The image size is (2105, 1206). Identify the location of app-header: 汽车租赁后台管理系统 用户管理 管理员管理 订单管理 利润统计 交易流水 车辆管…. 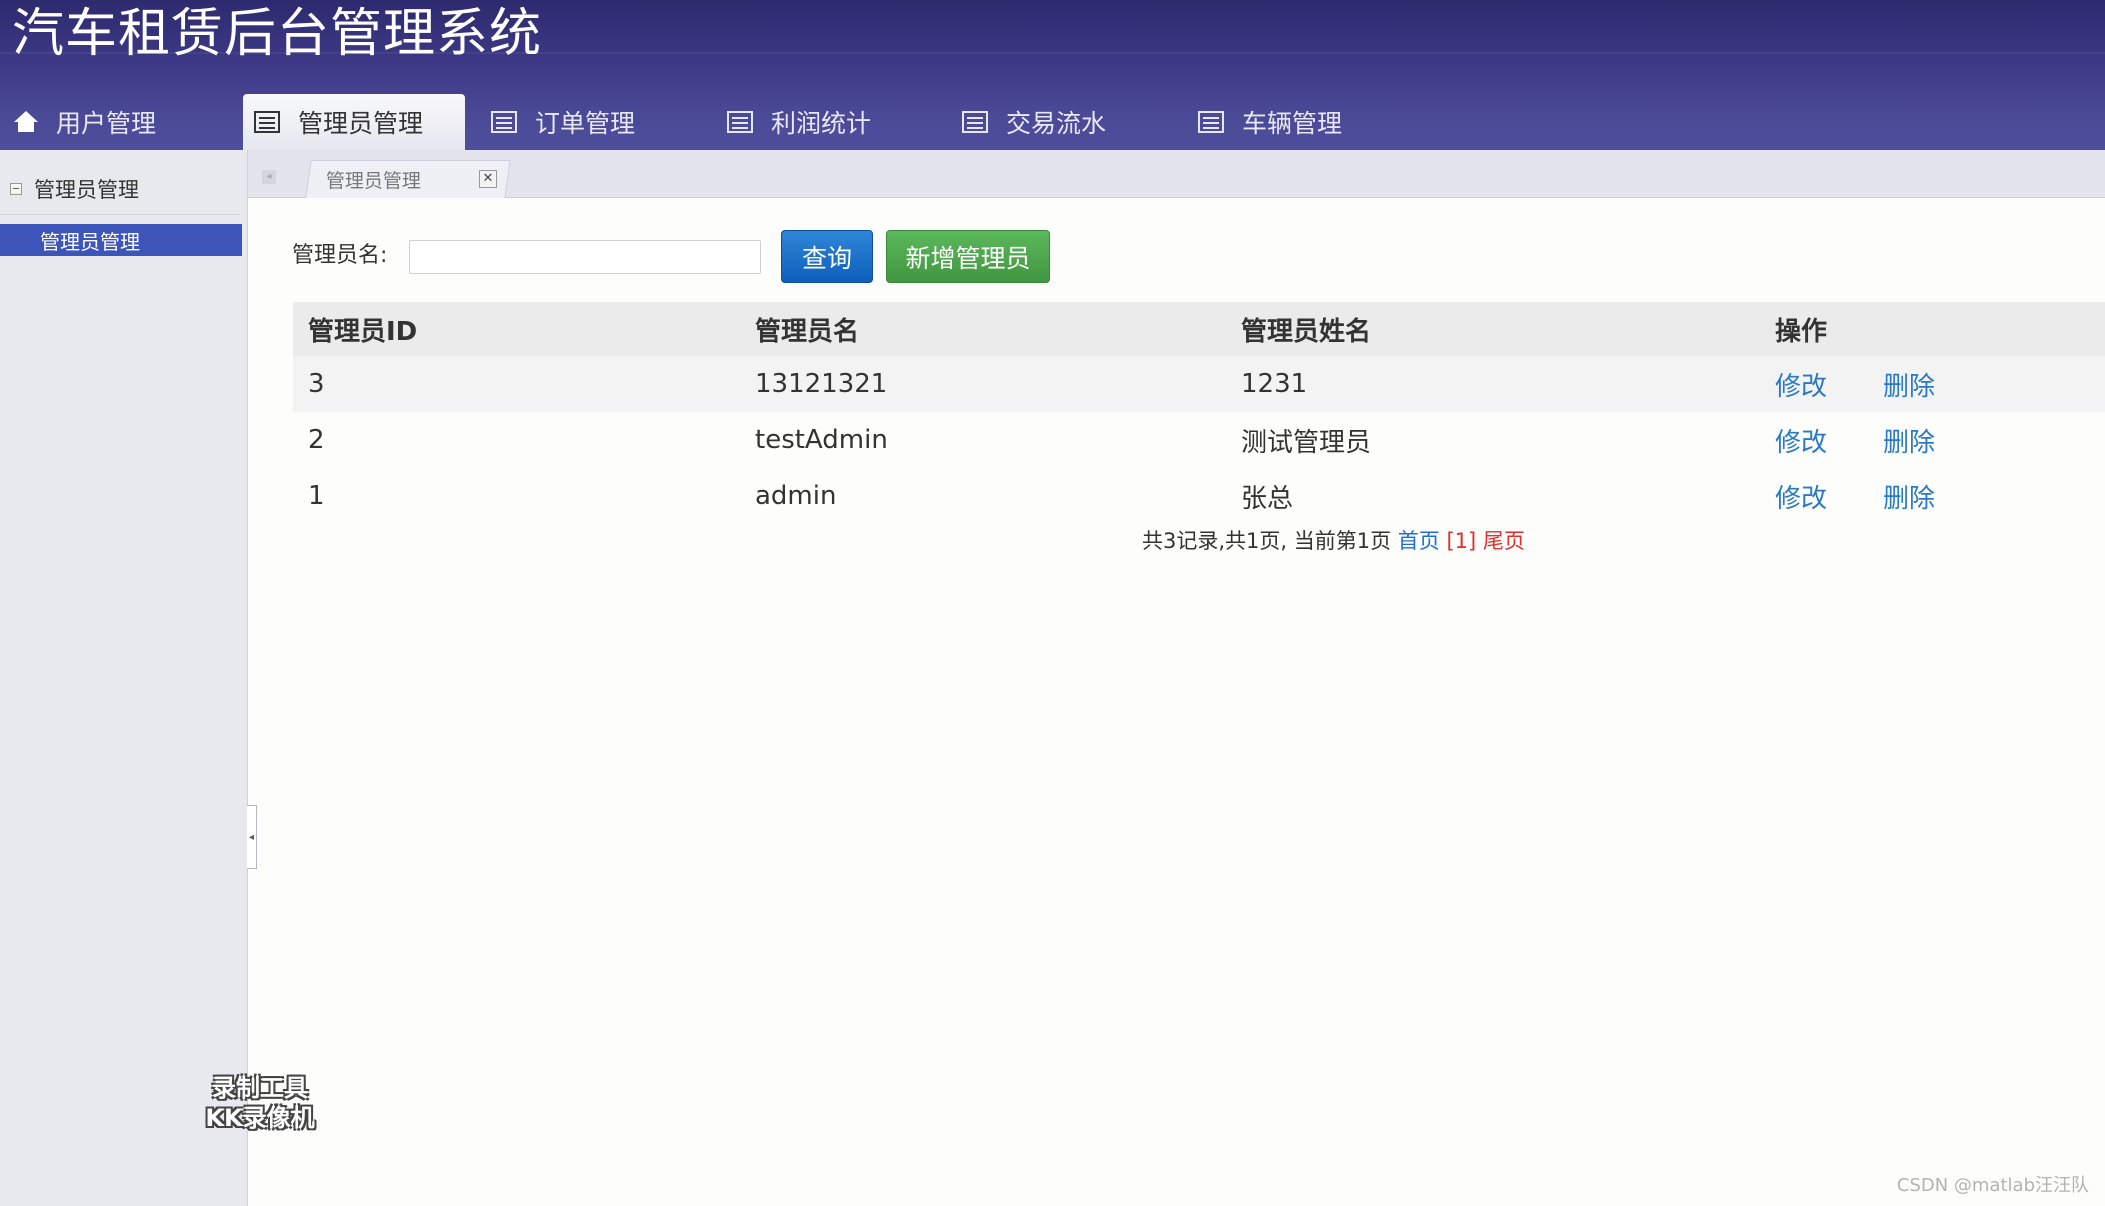
(1052, 75).